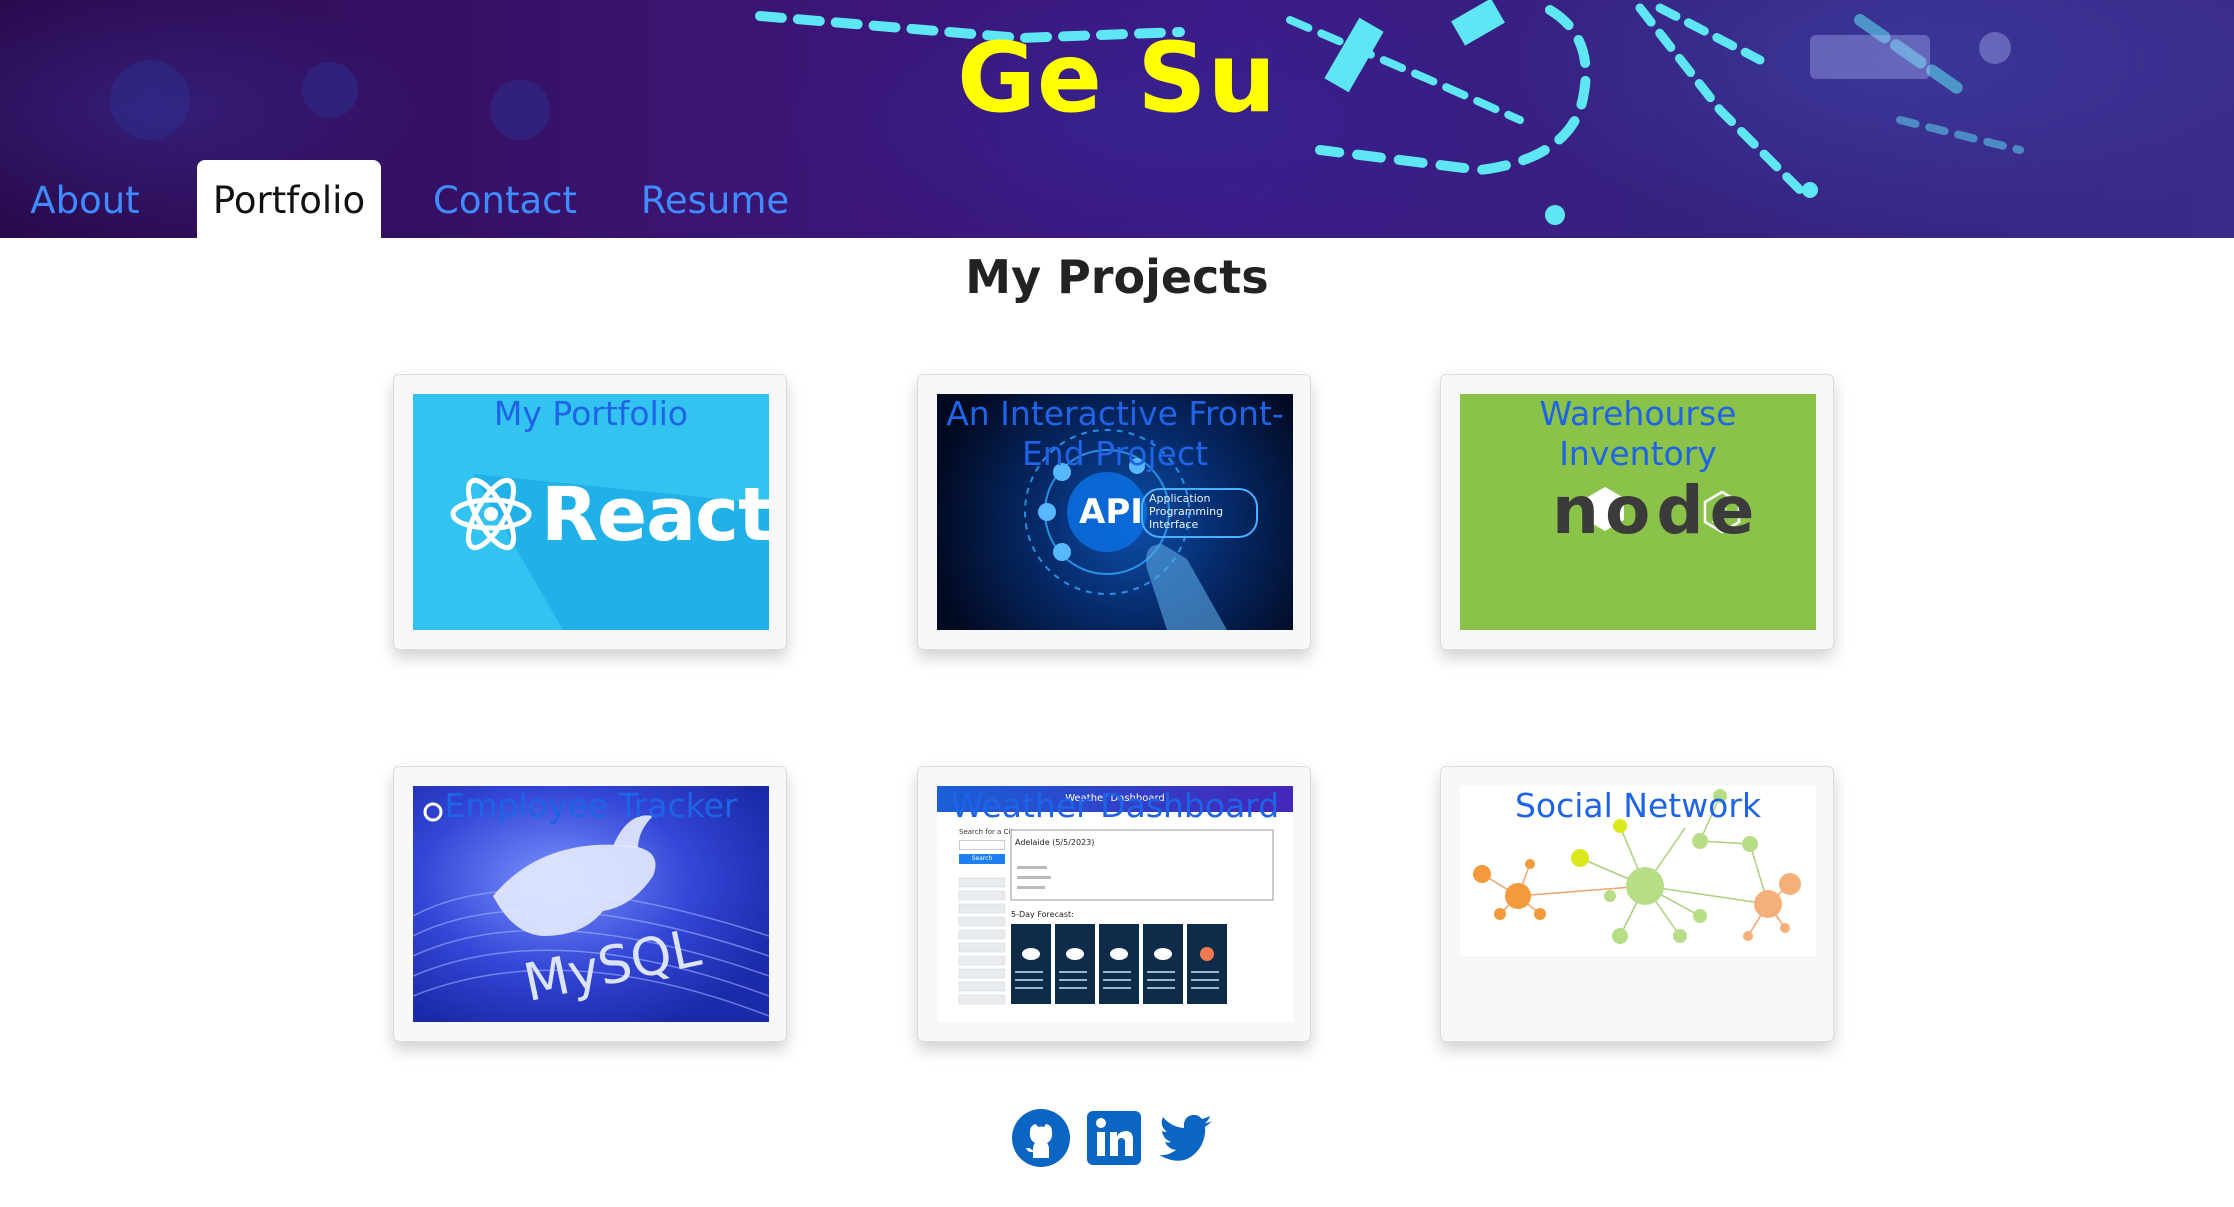 The width and height of the screenshot is (2234, 1207). I want to click on project-title: Employee Tracker, so click(591, 806).